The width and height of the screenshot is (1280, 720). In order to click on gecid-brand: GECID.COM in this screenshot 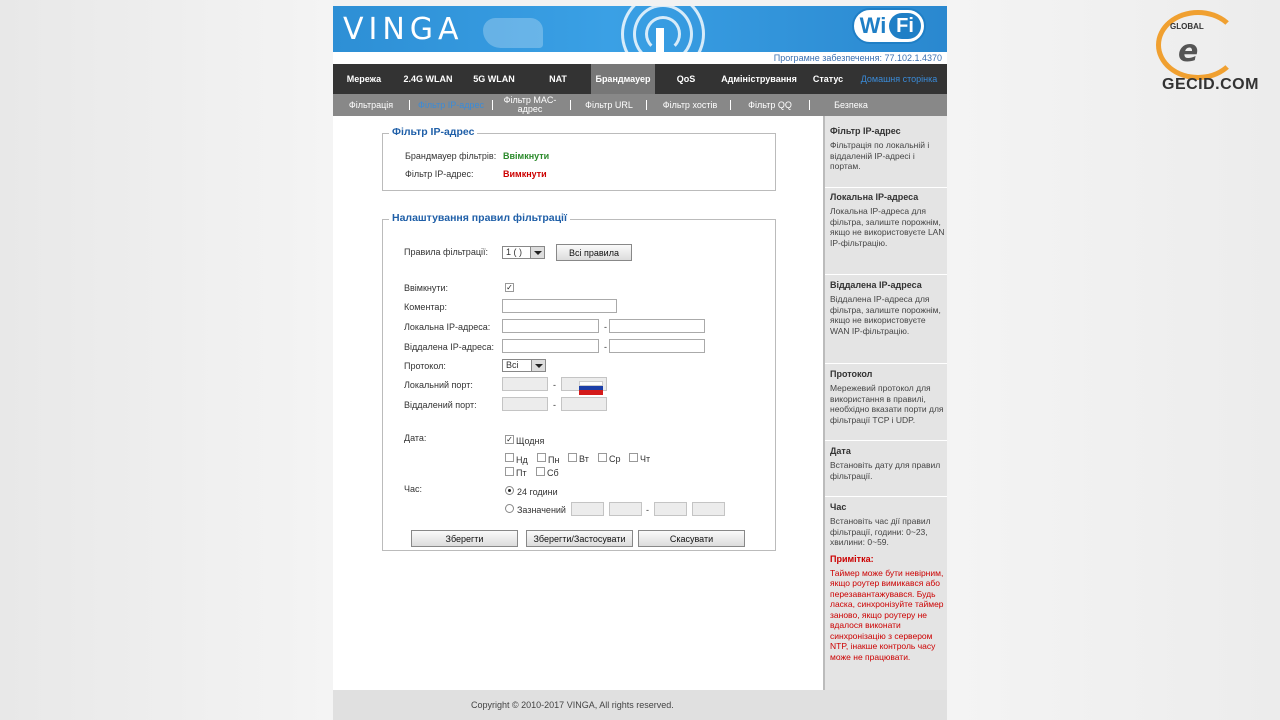, I will do `click(1210, 84)`.